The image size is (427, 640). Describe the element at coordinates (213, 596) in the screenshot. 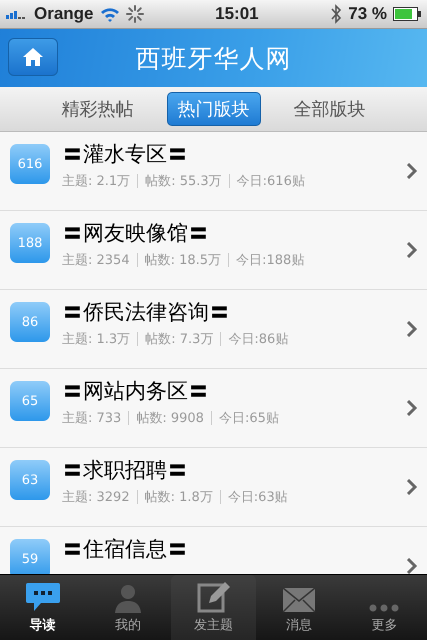

I see `compose-icon` at that location.